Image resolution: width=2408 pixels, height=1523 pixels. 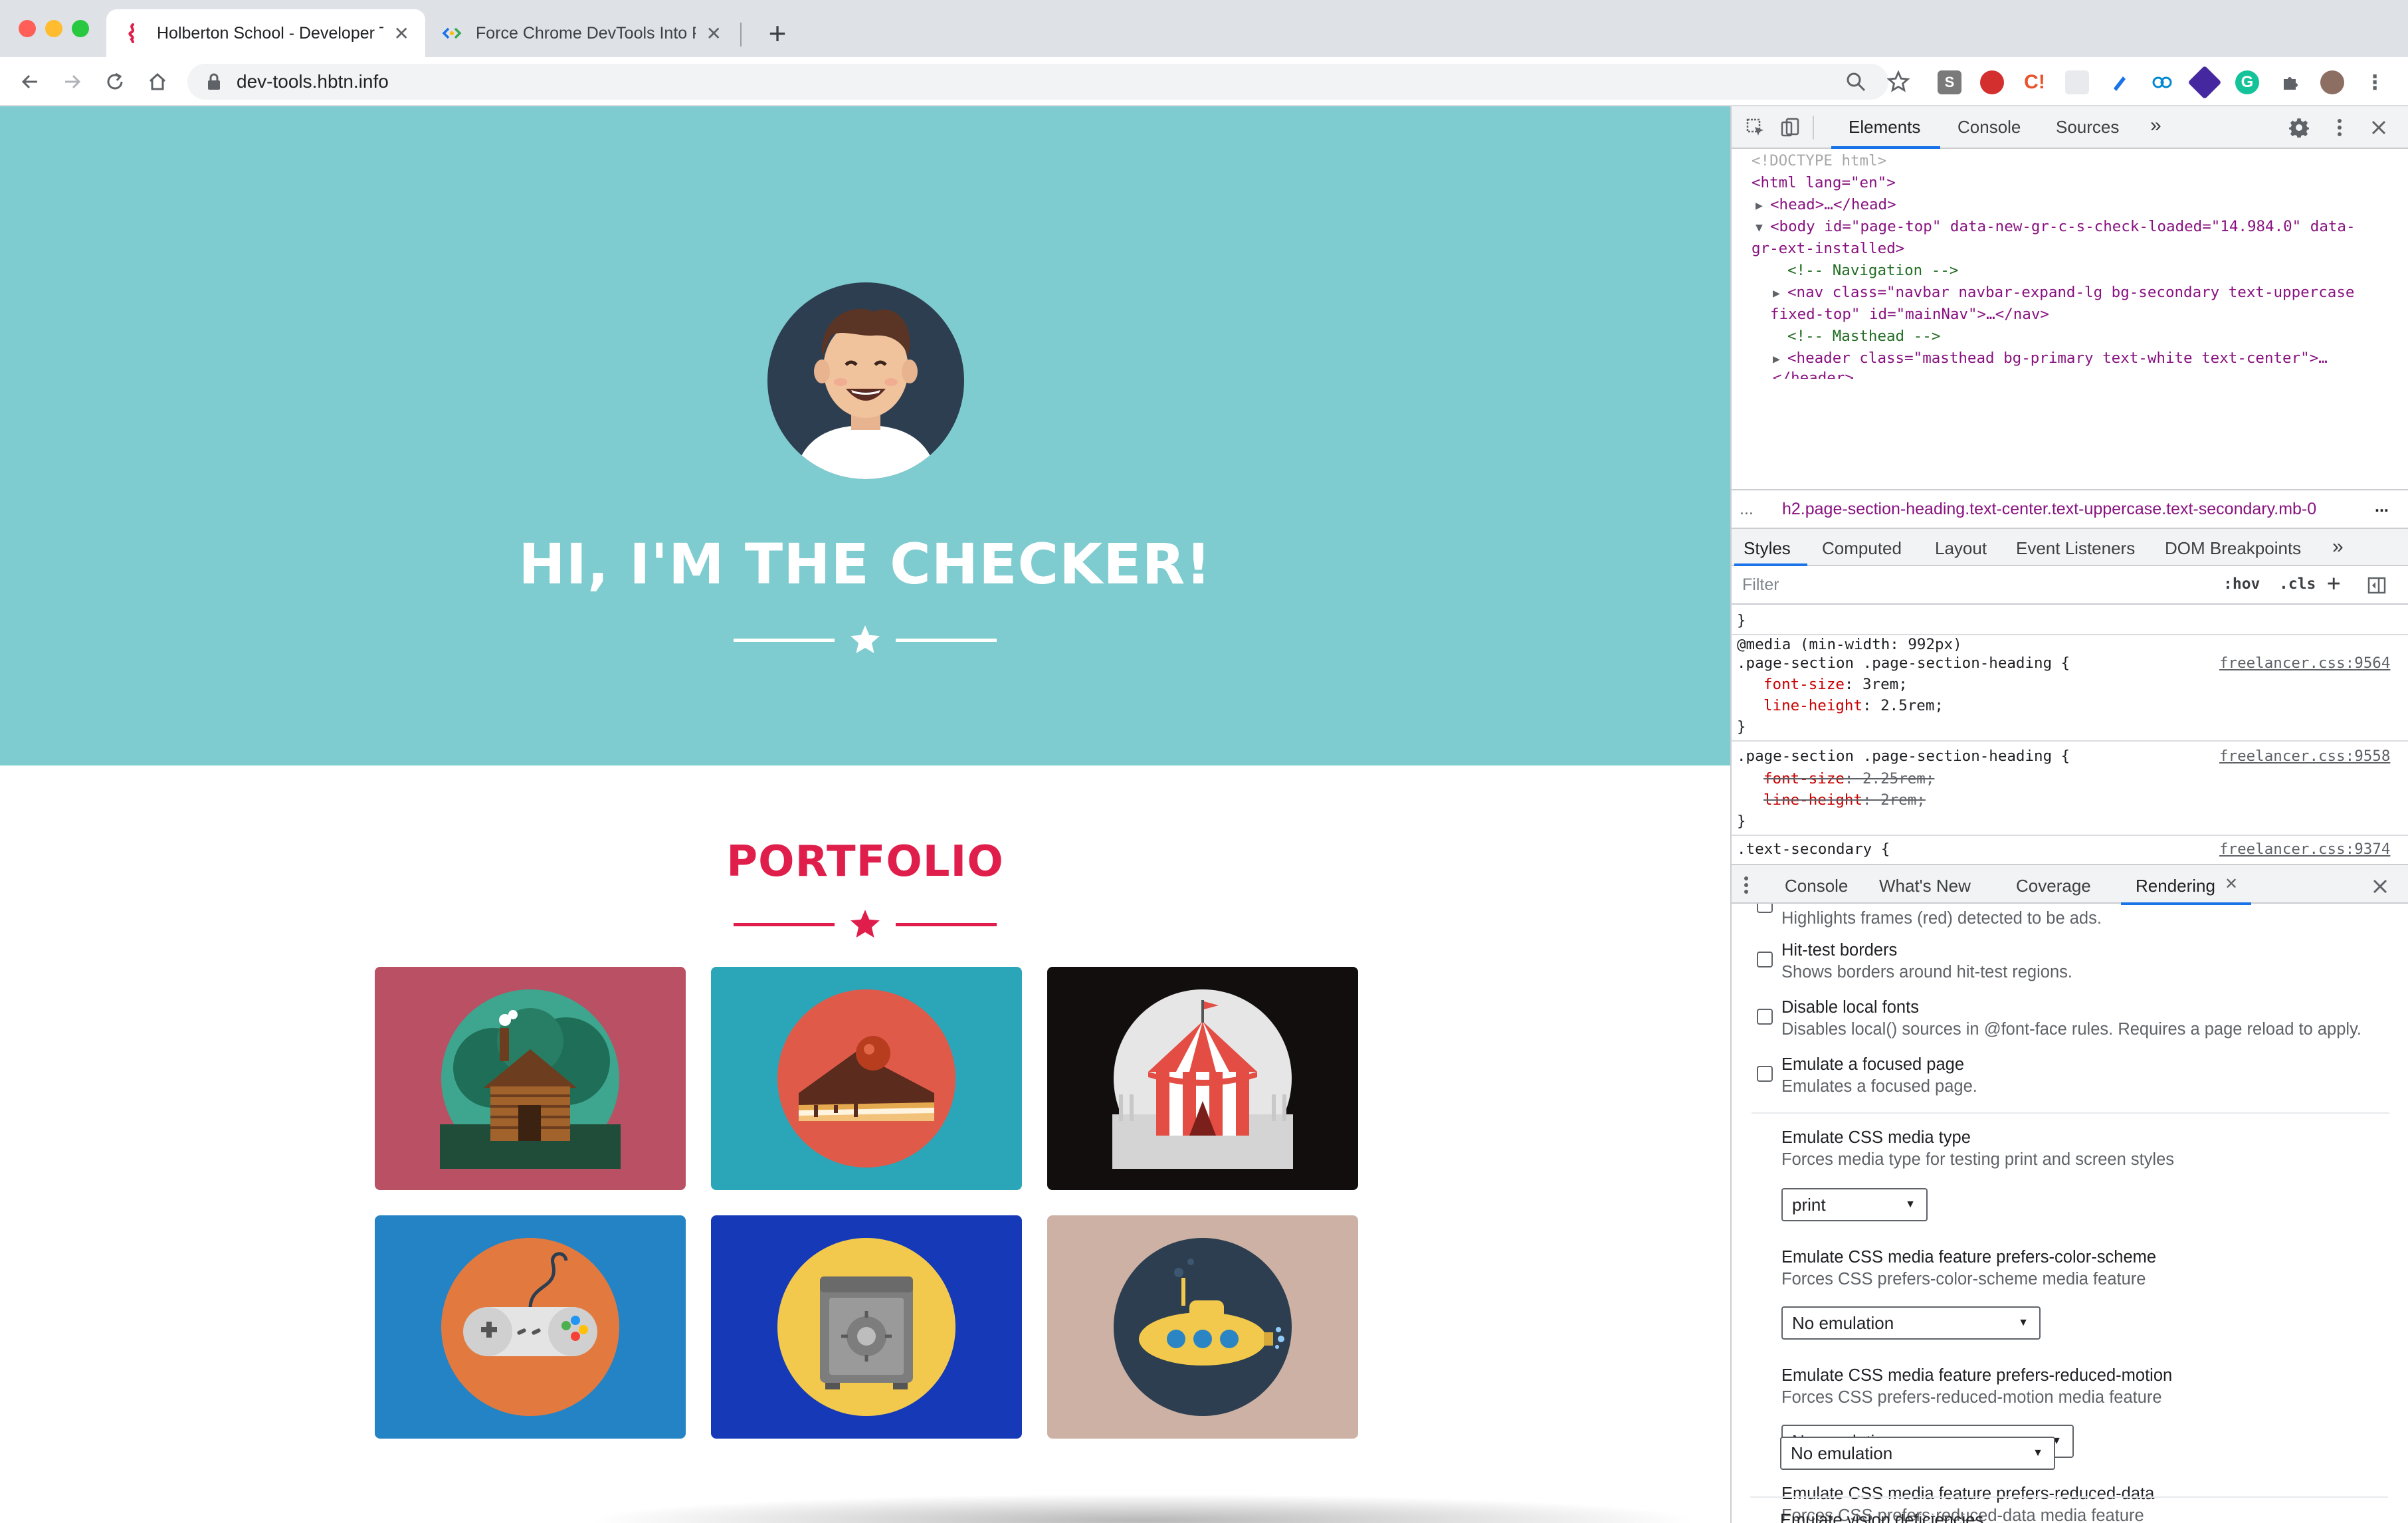 What do you see at coordinates (1835, 685) in the screenshot?
I see `rule1-declaration-font-size: font-size: 3rem;` at bounding box center [1835, 685].